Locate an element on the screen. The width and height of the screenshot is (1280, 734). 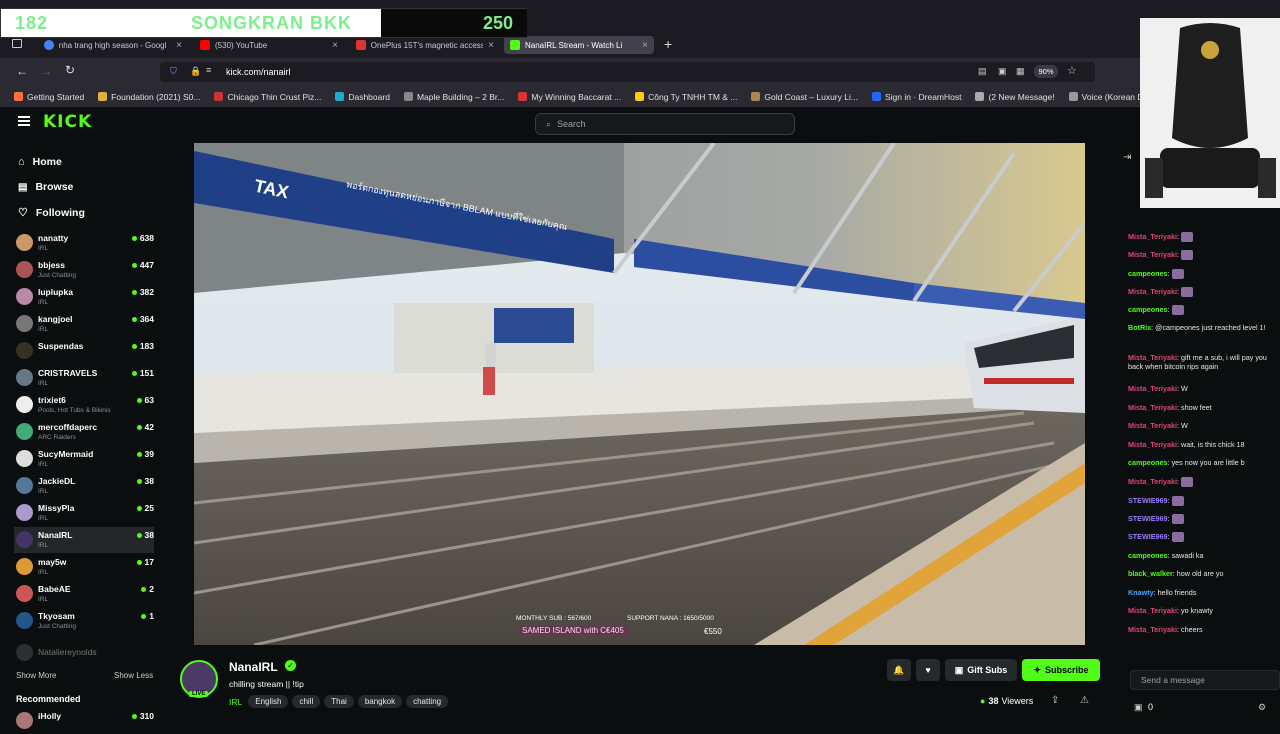
show-more-link: Show More is located at coordinates (36, 675).